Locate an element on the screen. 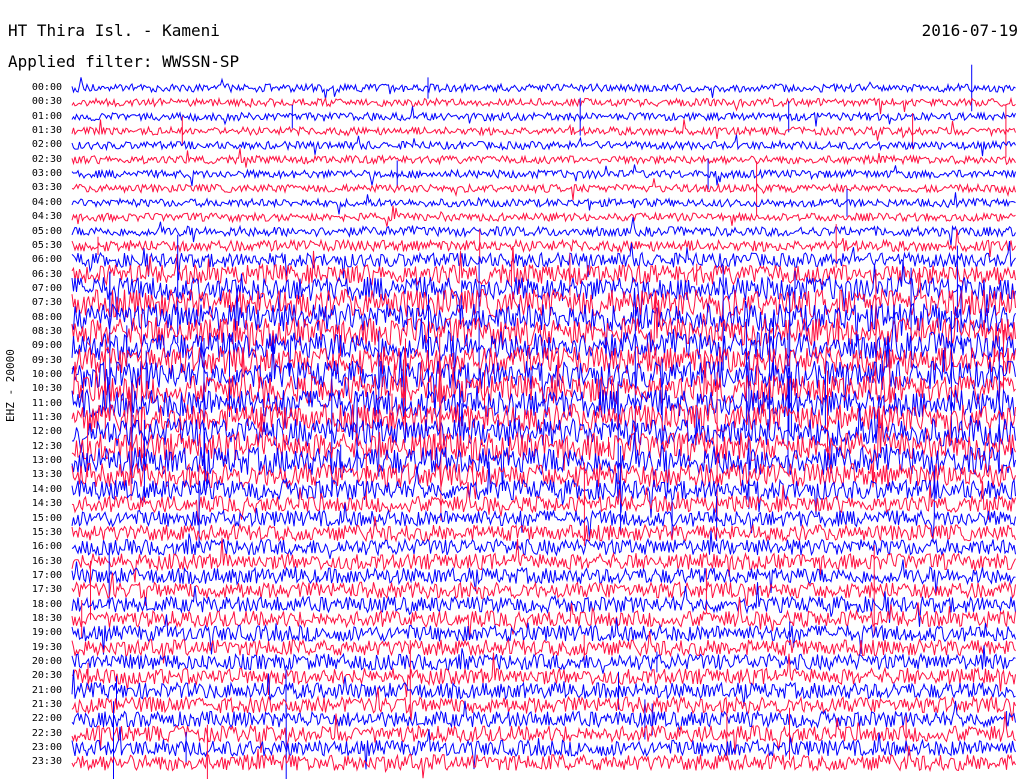 The image size is (1024, 780). record-date: 2016-07-19 is located at coordinates (969, 30).